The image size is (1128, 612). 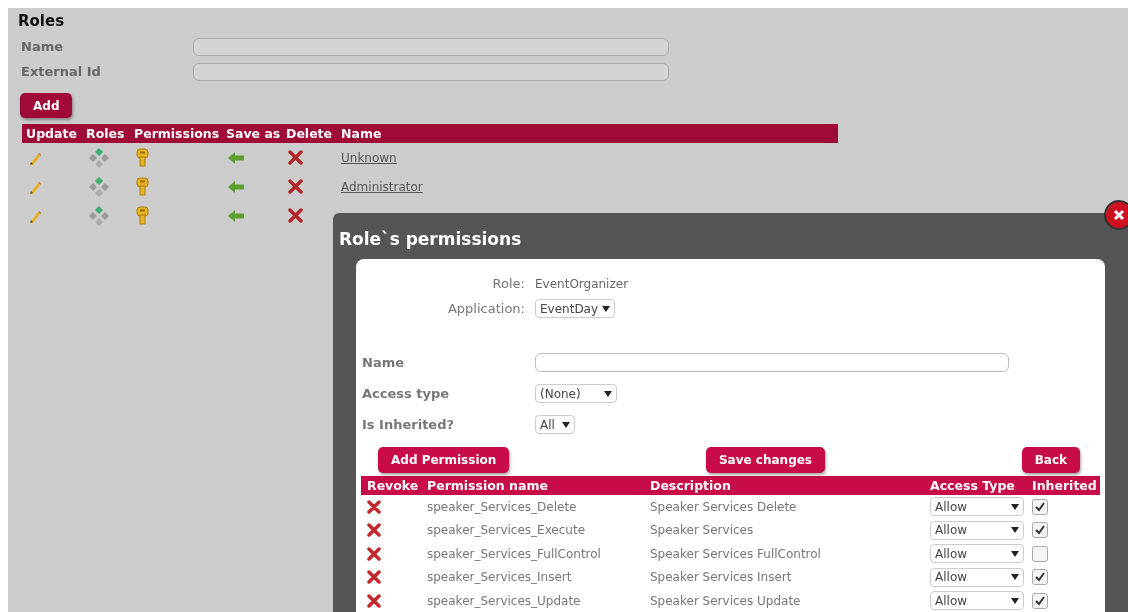 What do you see at coordinates (253, 133) in the screenshot?
I see `column-header: Save as` at bounding box center [253, 133].